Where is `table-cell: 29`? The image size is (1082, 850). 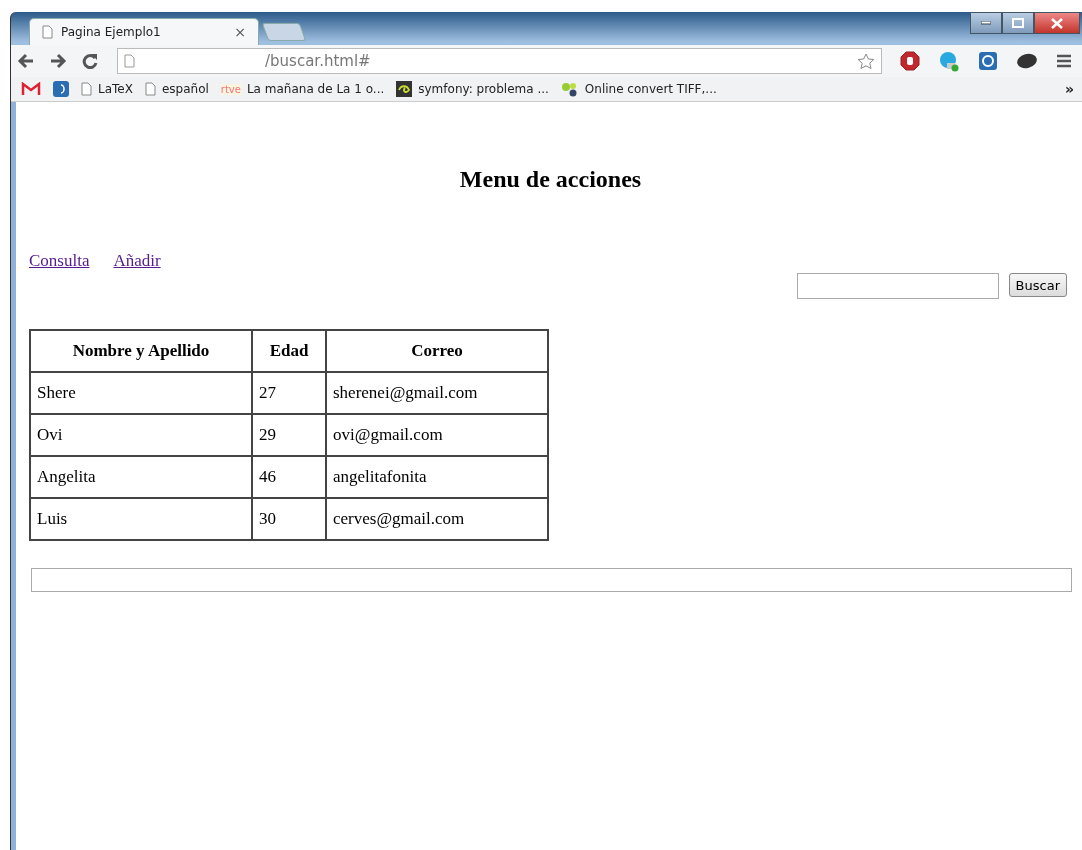 table-cell: 29 is located at coordinates (289, 435).